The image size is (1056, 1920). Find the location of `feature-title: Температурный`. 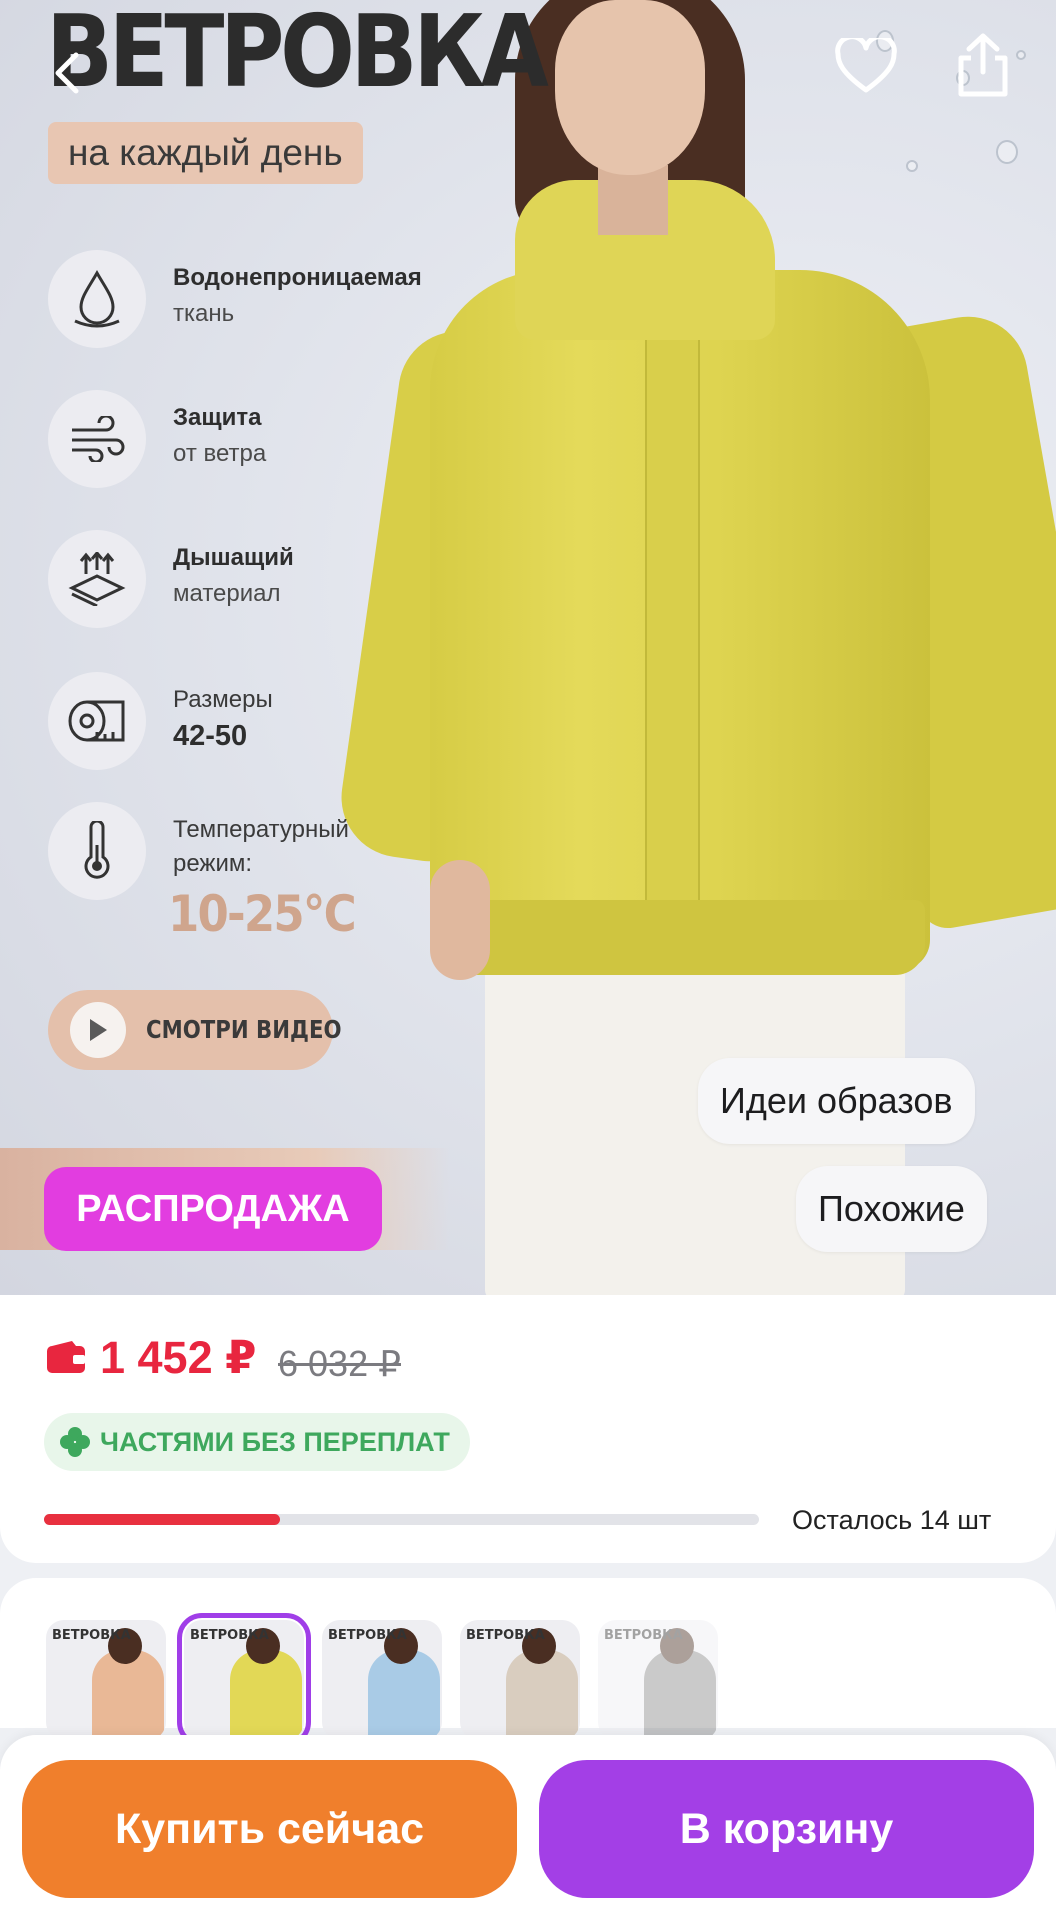

feature-title: Температурный is located at coordinates (261, 829).